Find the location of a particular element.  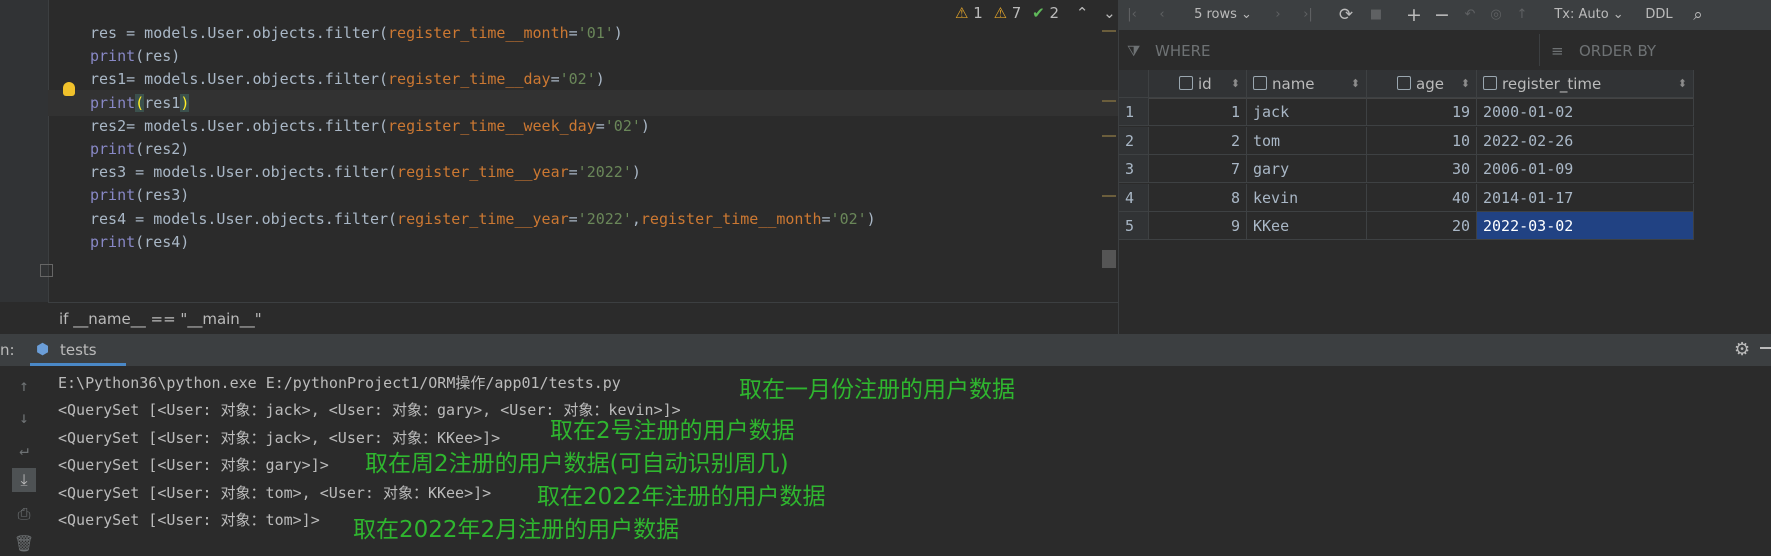

cell-name: KKee is located at coordinates (1307, 226).